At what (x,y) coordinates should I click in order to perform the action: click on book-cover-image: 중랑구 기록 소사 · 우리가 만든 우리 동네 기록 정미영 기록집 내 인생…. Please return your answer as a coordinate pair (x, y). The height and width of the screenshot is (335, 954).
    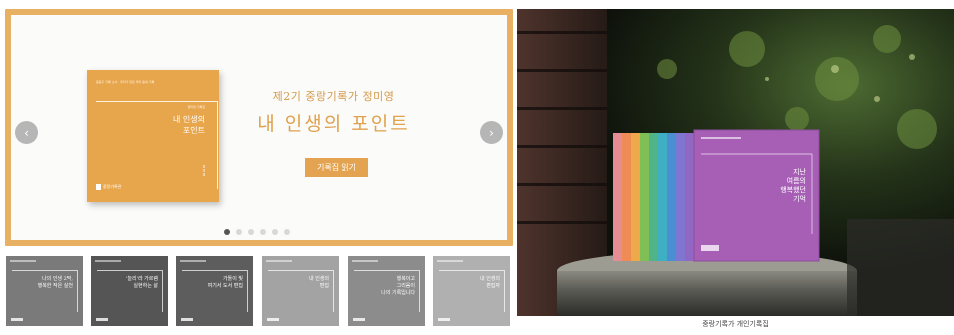
    Looking at the image, I should click on (153, 136).